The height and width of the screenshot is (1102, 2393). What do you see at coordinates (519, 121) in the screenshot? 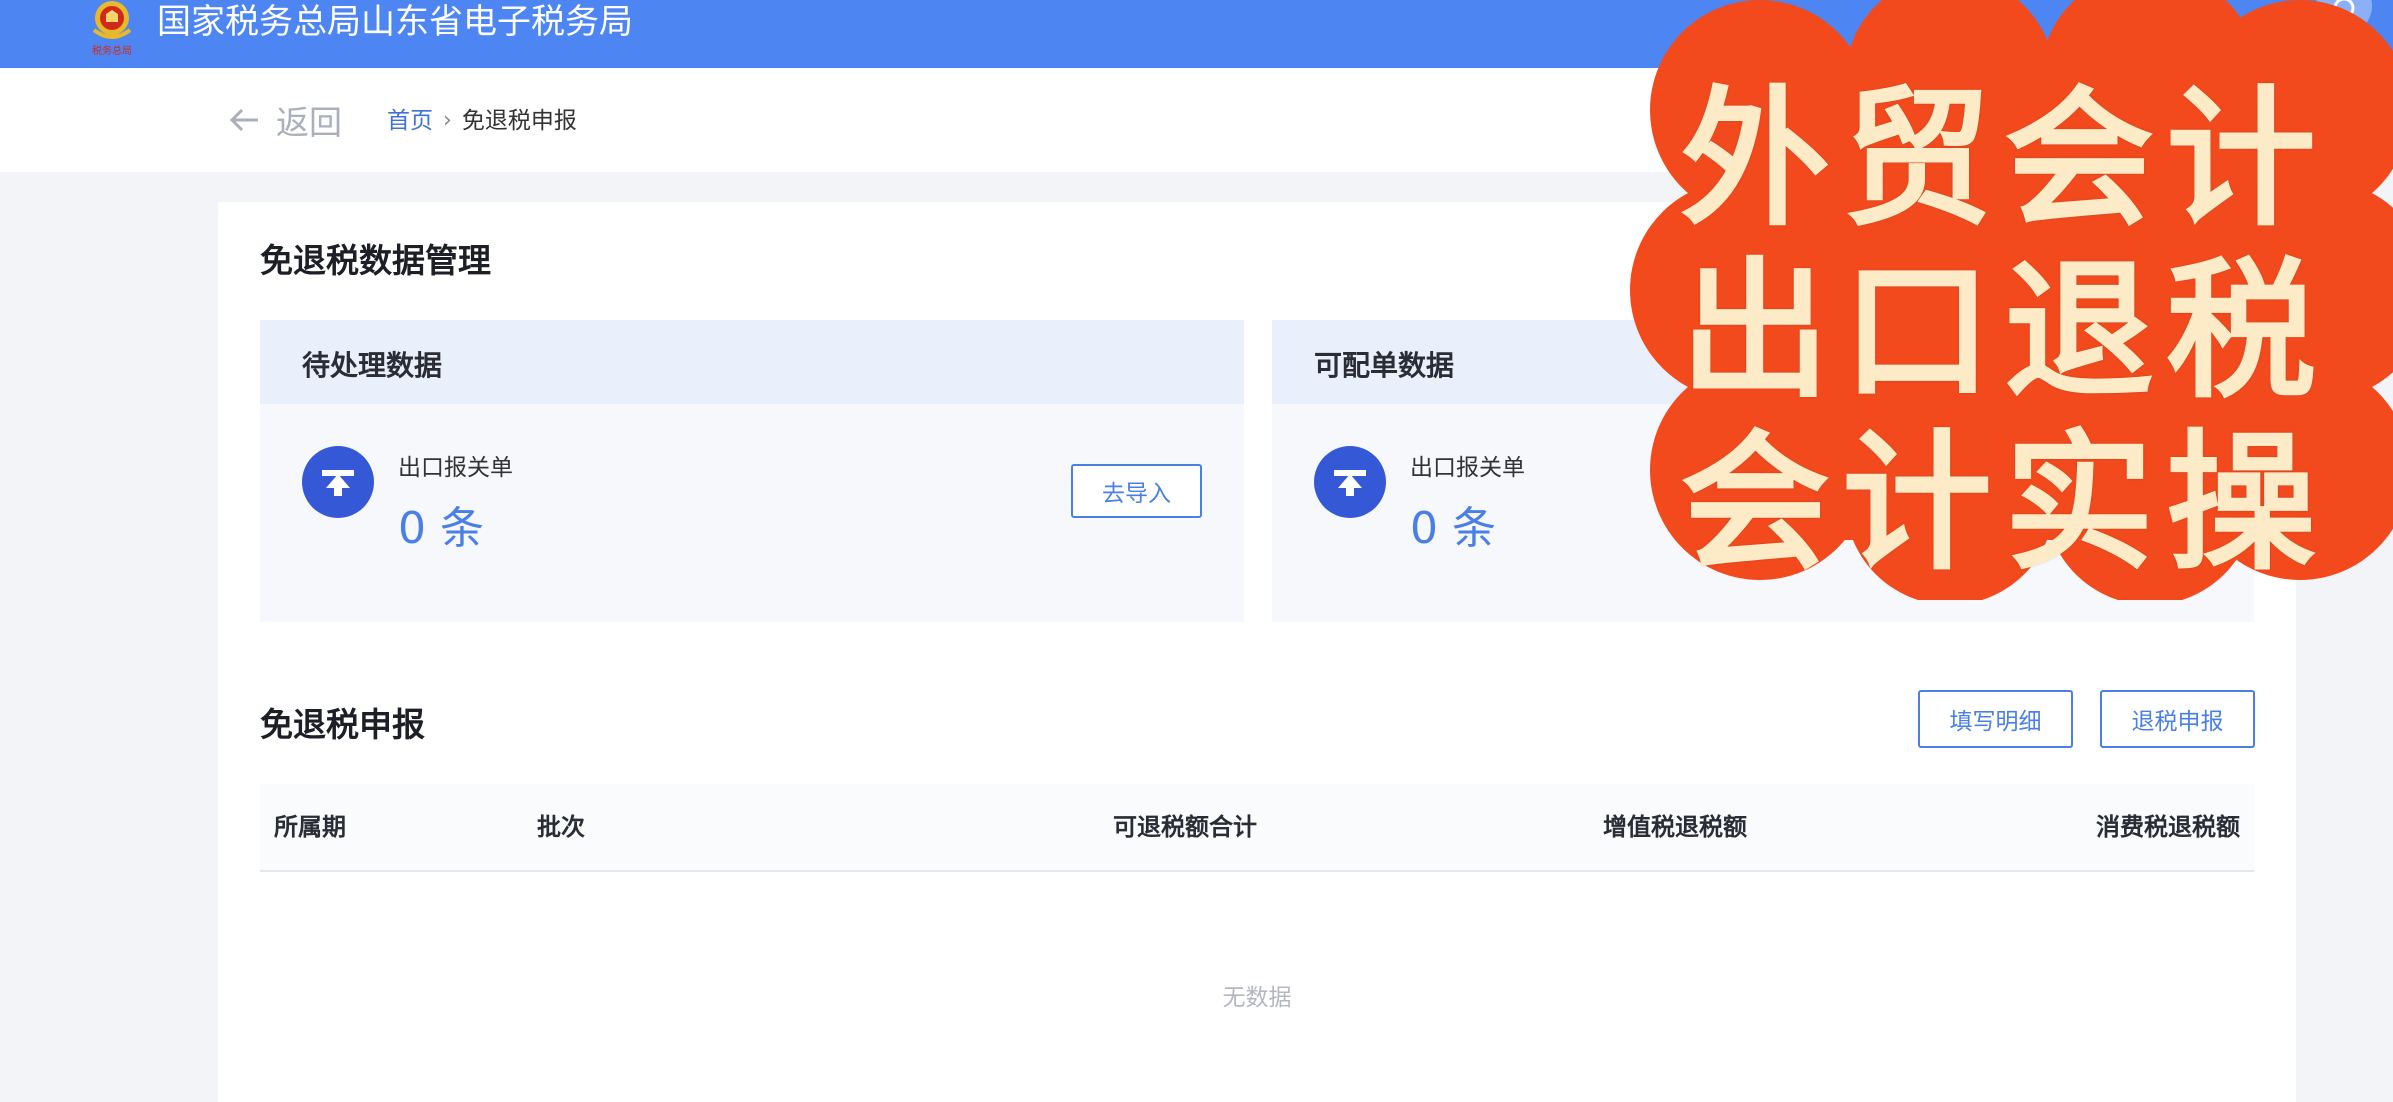
I see `breadcrumb-current: 免退税申报` at bounding box center [519, 121].